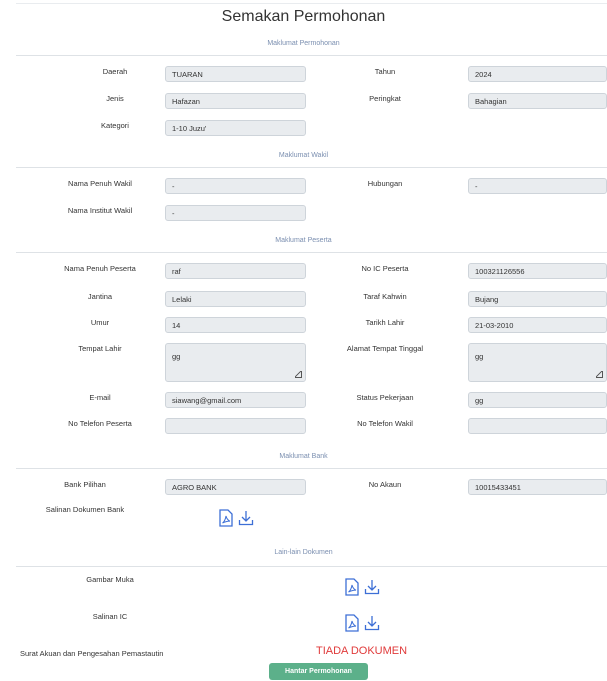 Image resolution: width=607 pixels, height=681 pixels. What do you see at coordinates (537, 101) in the screenshot?
I see `peringkat-field: Bahagian` at bounding box center [537, 101].